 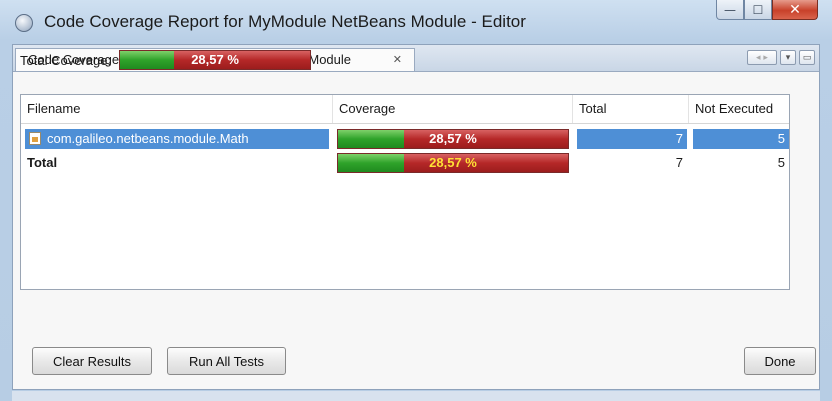 What do you see at coordinates (679, 162) in the screenshot?
I see `total-row-total-cell: 7` at bounding box center [679, 162].